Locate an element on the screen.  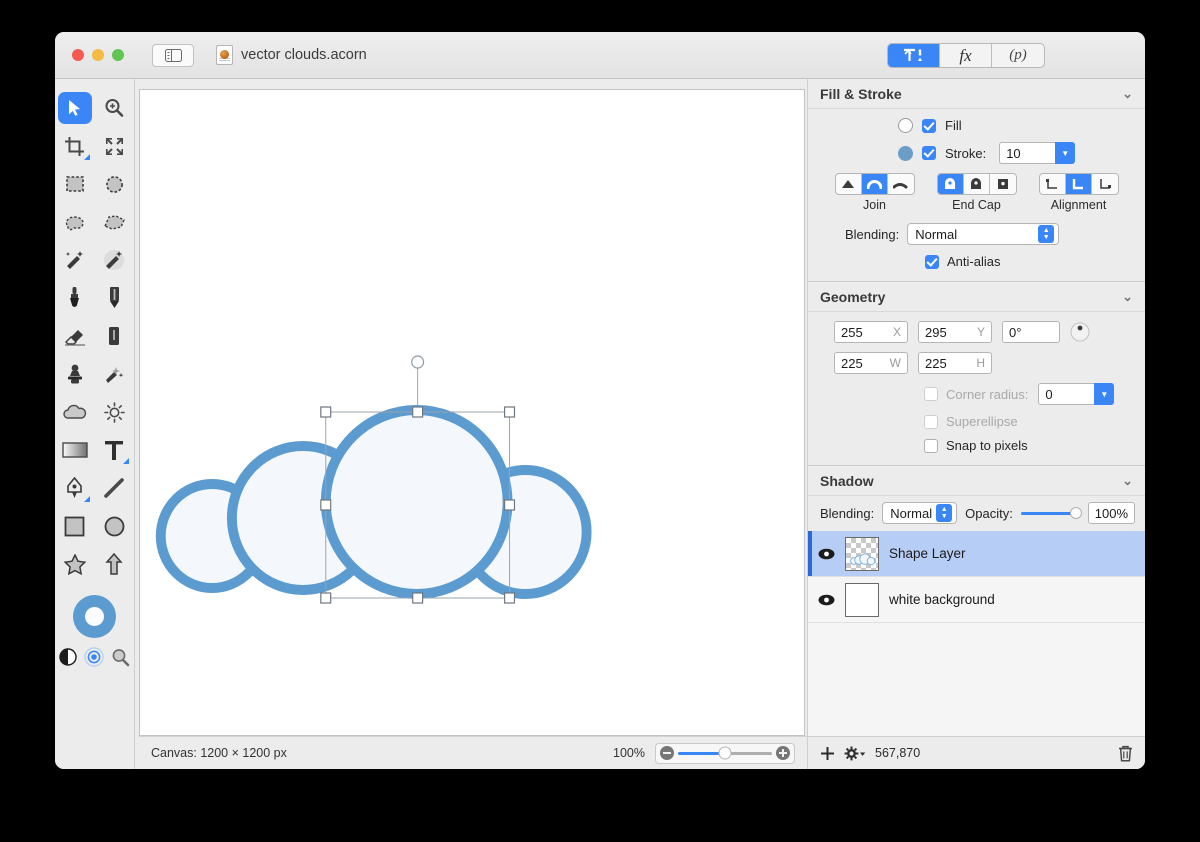
close-button is located at coordinates (78, 55).